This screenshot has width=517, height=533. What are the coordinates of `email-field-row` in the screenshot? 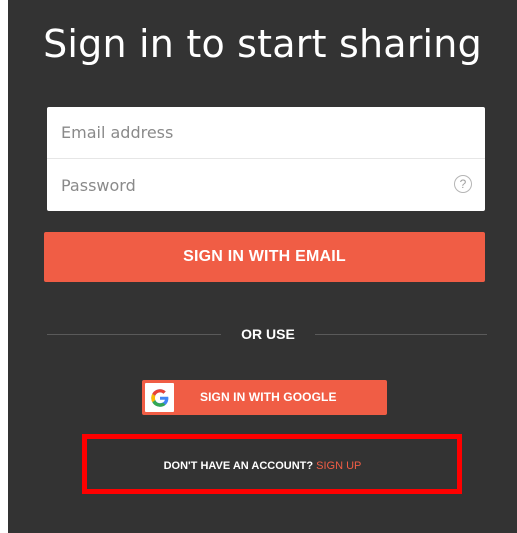 It's located at (266, 133).